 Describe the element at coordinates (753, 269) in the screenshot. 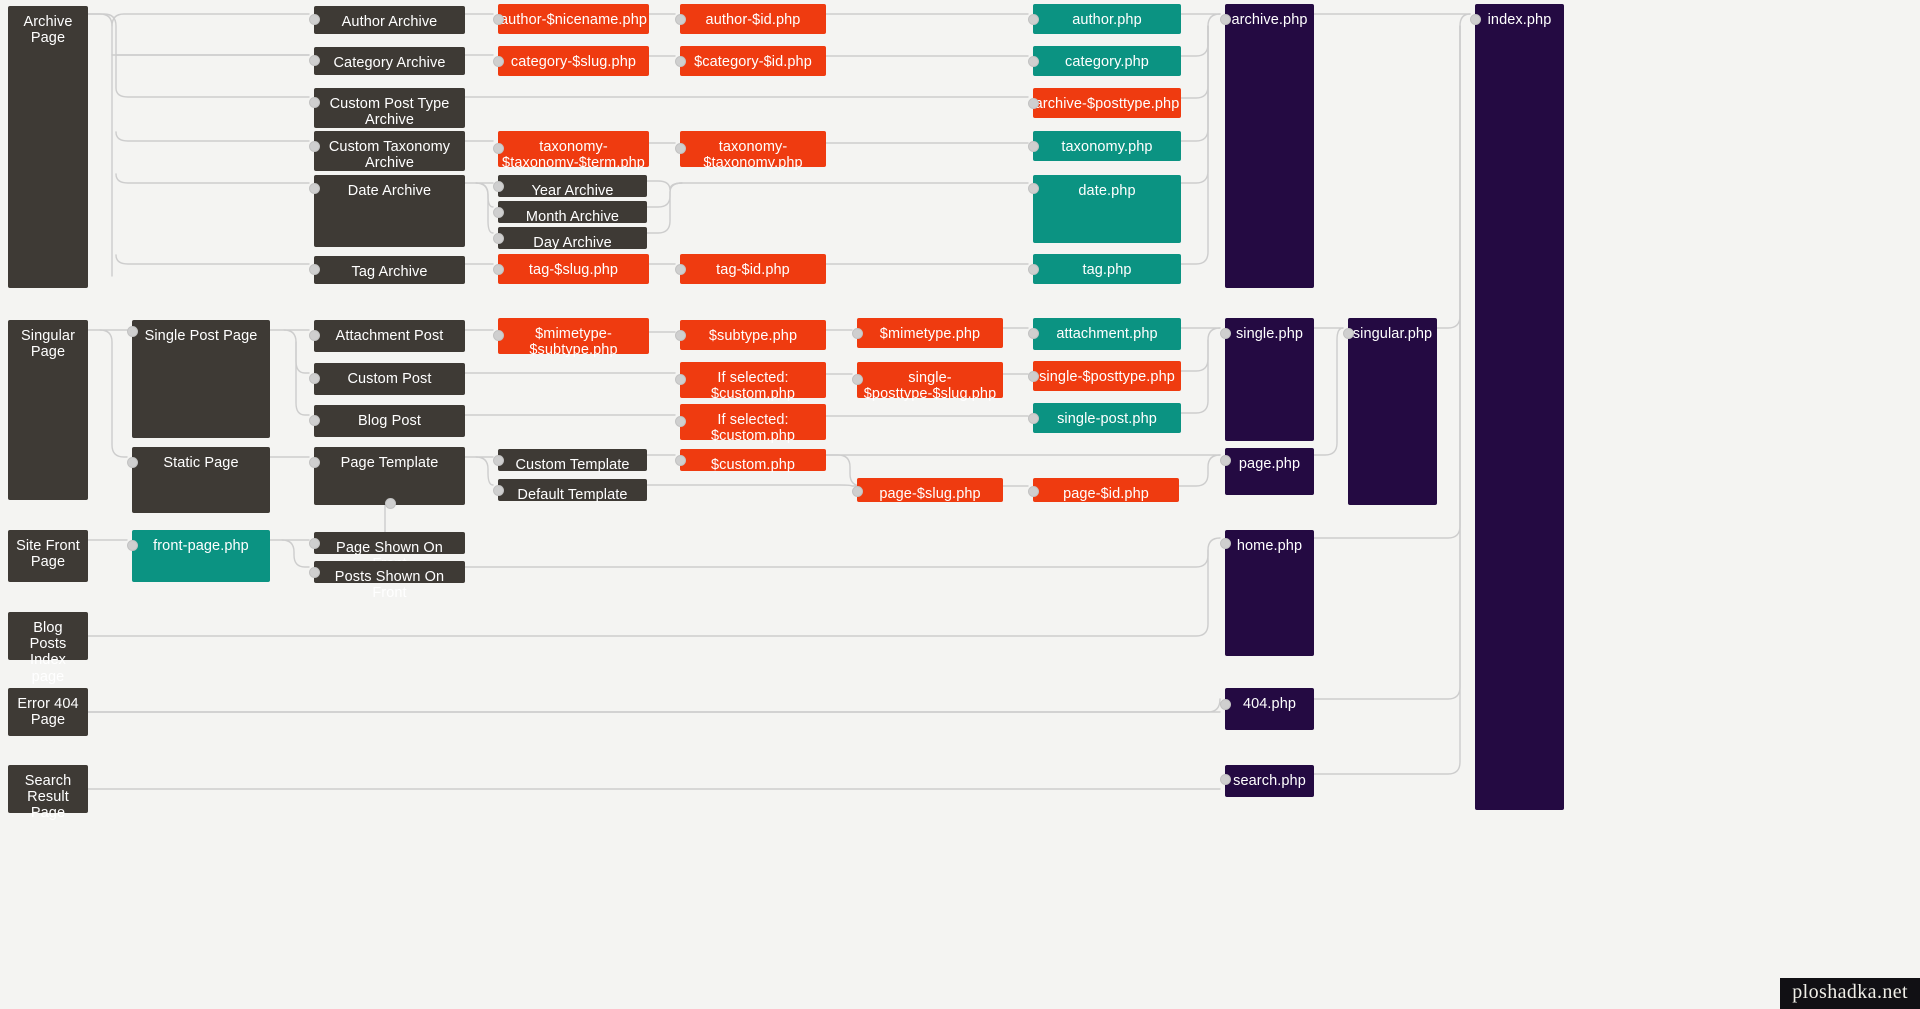

I see `node-tag-id-php: tag-$id.php` at that location.